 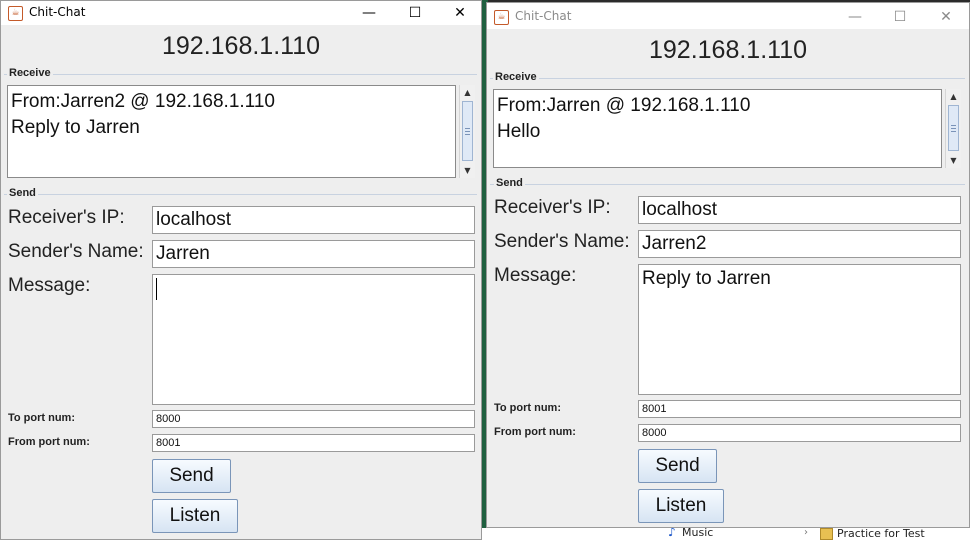 I want to click on message-textarea: Reply to Jarren, so click(x=799, y=329).